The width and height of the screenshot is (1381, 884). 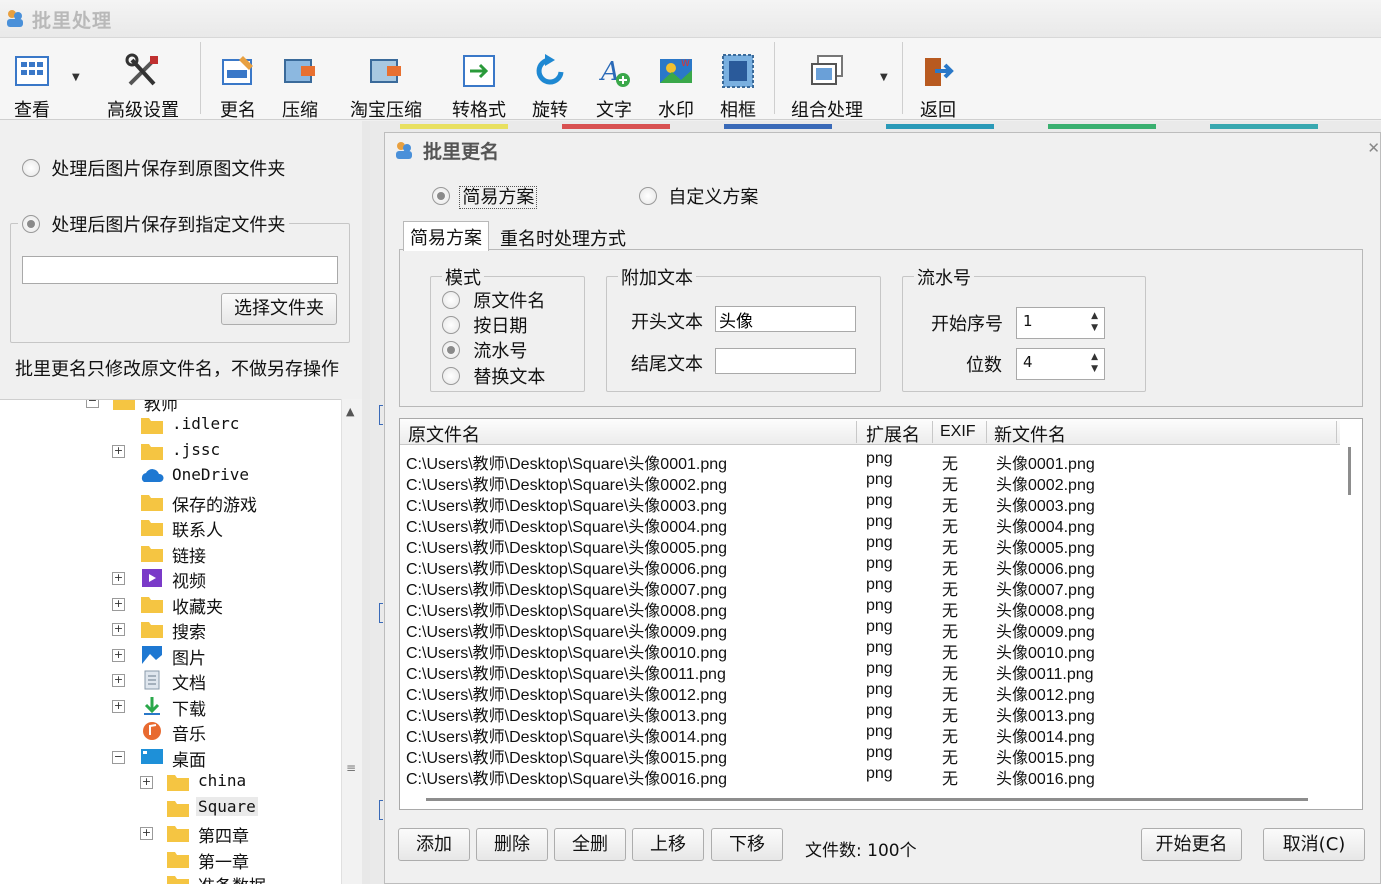 I want to click on delete-button: 删除, so click(x=512, y=844).